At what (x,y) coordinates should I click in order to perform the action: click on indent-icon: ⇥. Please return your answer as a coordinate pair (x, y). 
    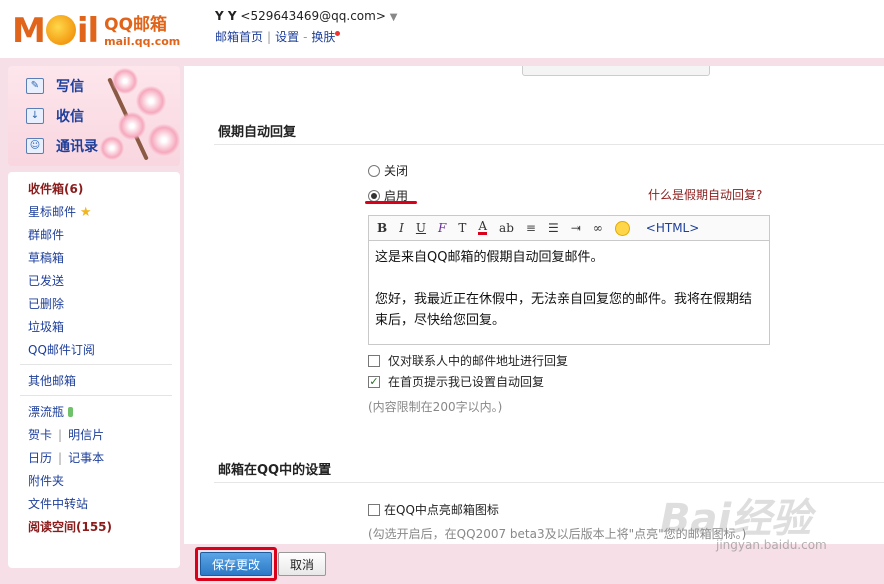
    Looking at the image, I should click on (576, 228).